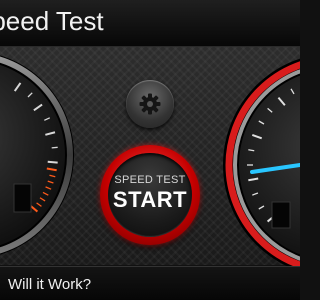  What do you see at coordinates (50, 284) in the screenshot?
I see `footer-text: Will it Work?` at bounding box center [50, 284].